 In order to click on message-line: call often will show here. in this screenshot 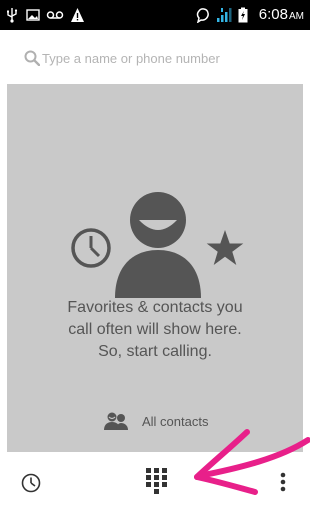, I will do `click(155, 329)`.